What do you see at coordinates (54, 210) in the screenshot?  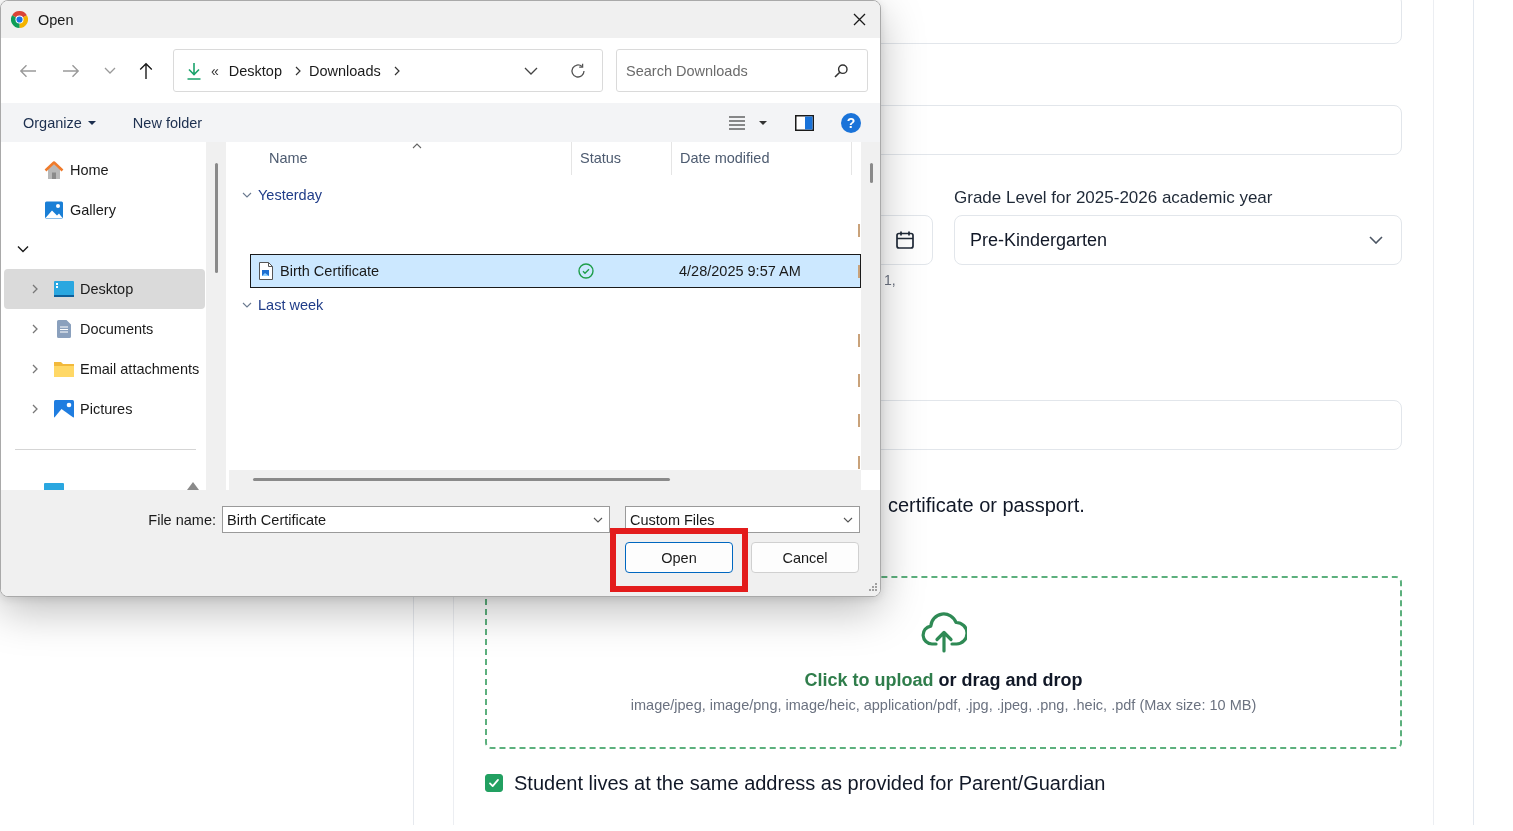 I see `gallery-icon` at bounding box center [54, 210].